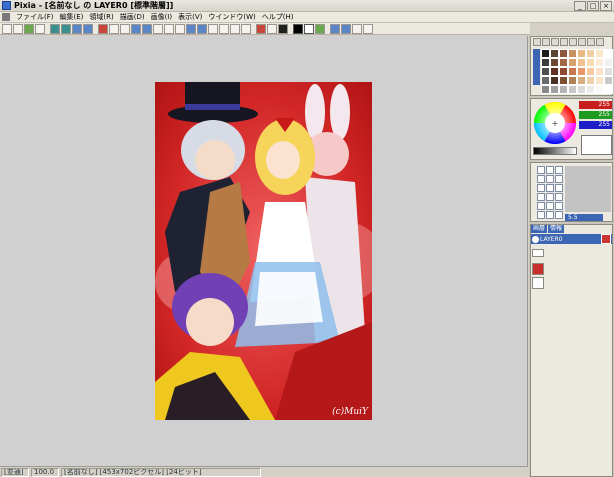 This screenshot has height=477, width=614. Describe the element at coordinates (18, 28) in the screenshot. I see `open-icon` at that location.